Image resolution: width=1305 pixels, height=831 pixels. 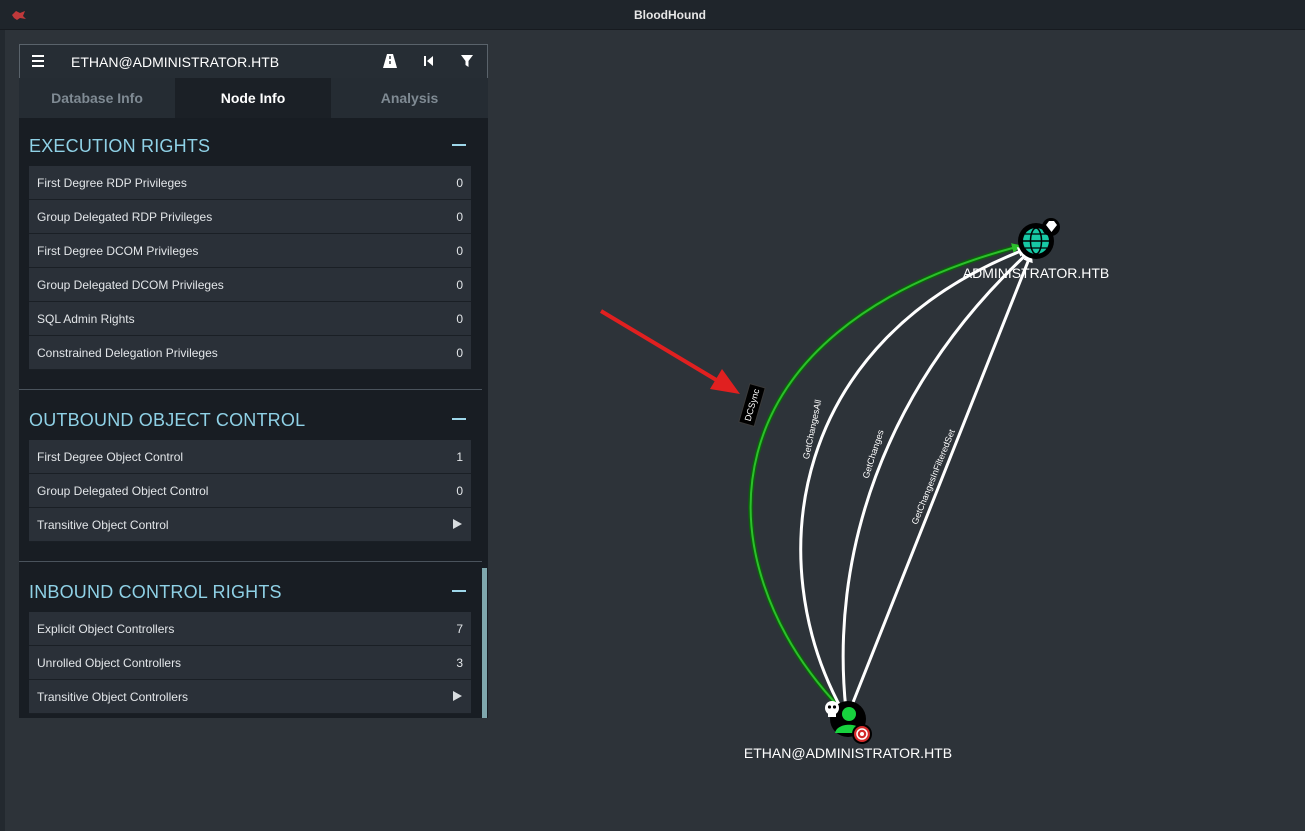 I want to click on domain-node, so click(x=1039, y=238).